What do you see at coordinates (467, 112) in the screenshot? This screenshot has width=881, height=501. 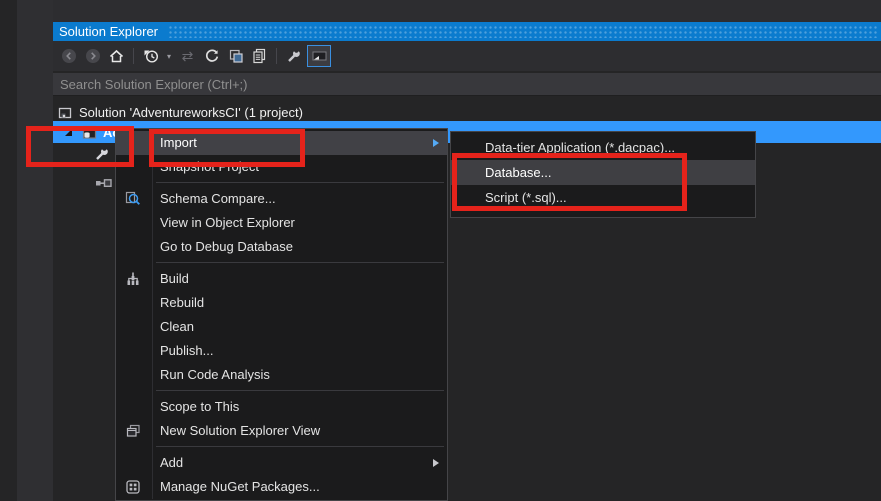 I see `tree-row-solution: Solution 'AdventureworksCI' (1 project)` at bounding box center [467, 112].